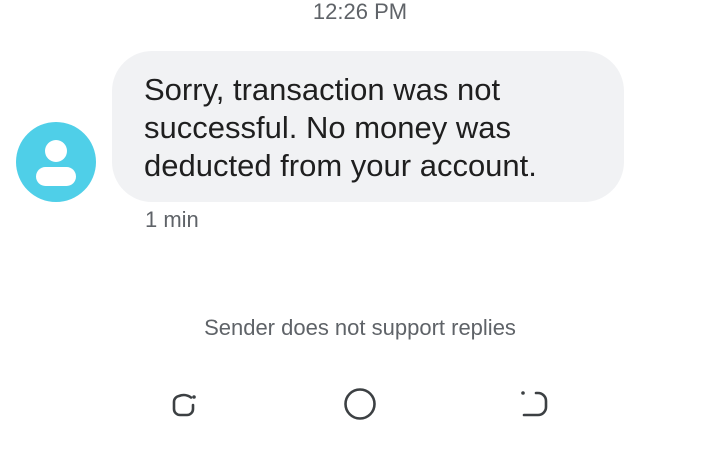 This screenshot has width=720, height=451. I want to click on back-icon, so click(534, 404).